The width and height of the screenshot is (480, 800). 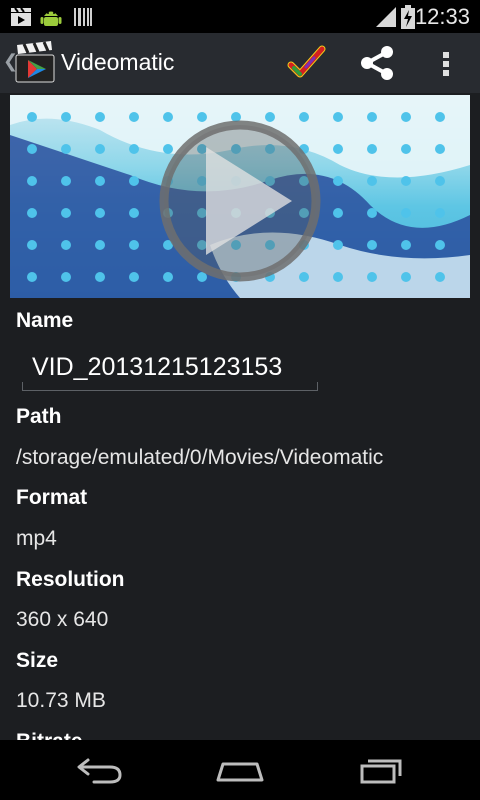 I want to click on signal-icon, so click(x=386, y=17).